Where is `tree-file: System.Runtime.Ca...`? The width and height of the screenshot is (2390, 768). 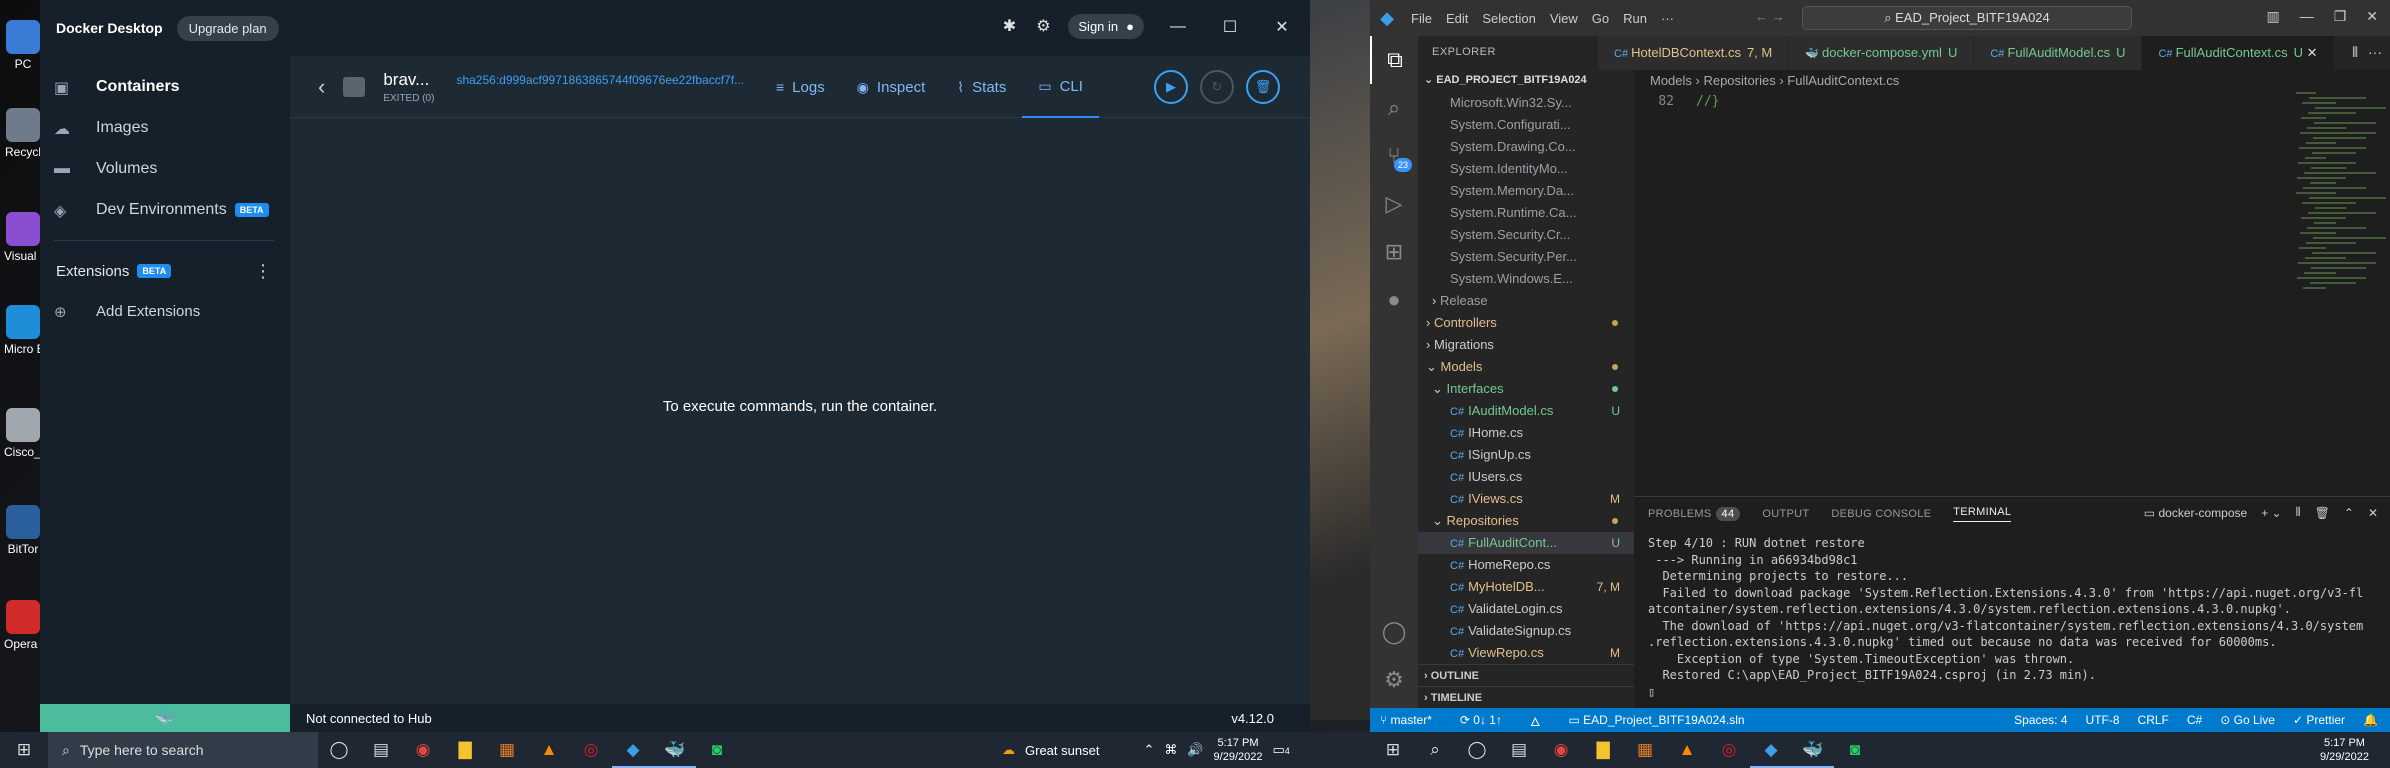 tree-file: System.Runtime.Ca... is located at coordinates (1526, 213).